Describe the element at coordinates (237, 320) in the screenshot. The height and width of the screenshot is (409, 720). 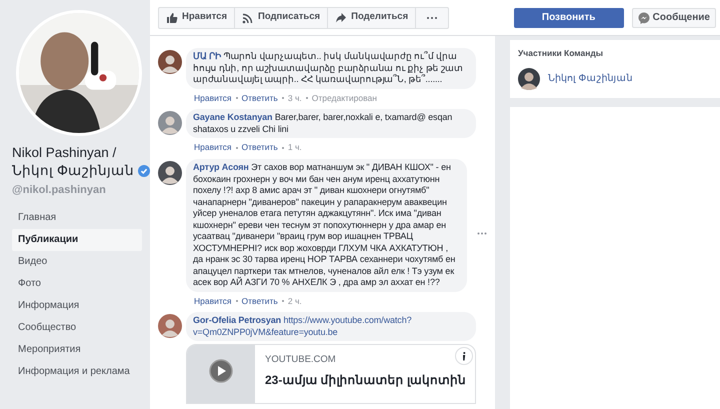
I see `author-link: Gor-Ofelia Petrosyan` at that location.